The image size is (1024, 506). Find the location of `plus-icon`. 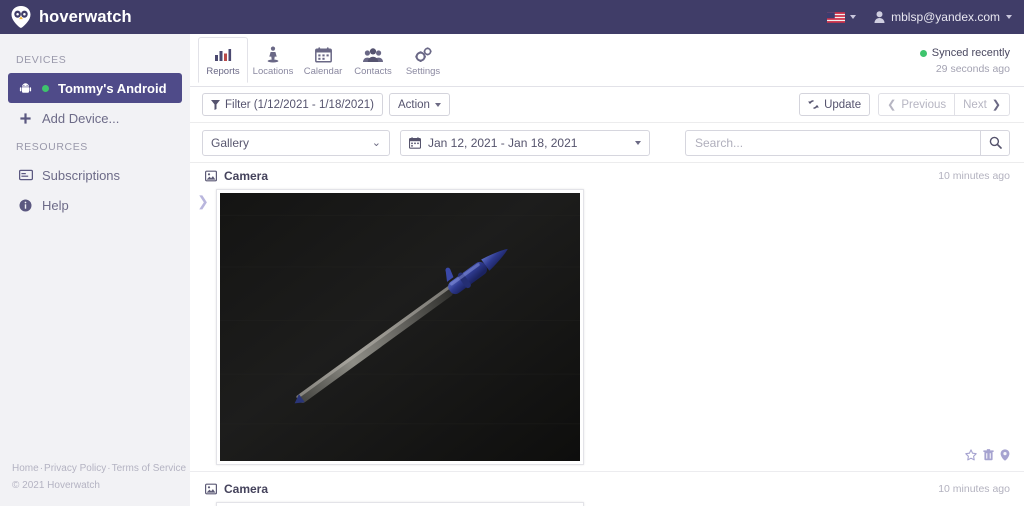

plus-icon is located at coordinates (25, 118).